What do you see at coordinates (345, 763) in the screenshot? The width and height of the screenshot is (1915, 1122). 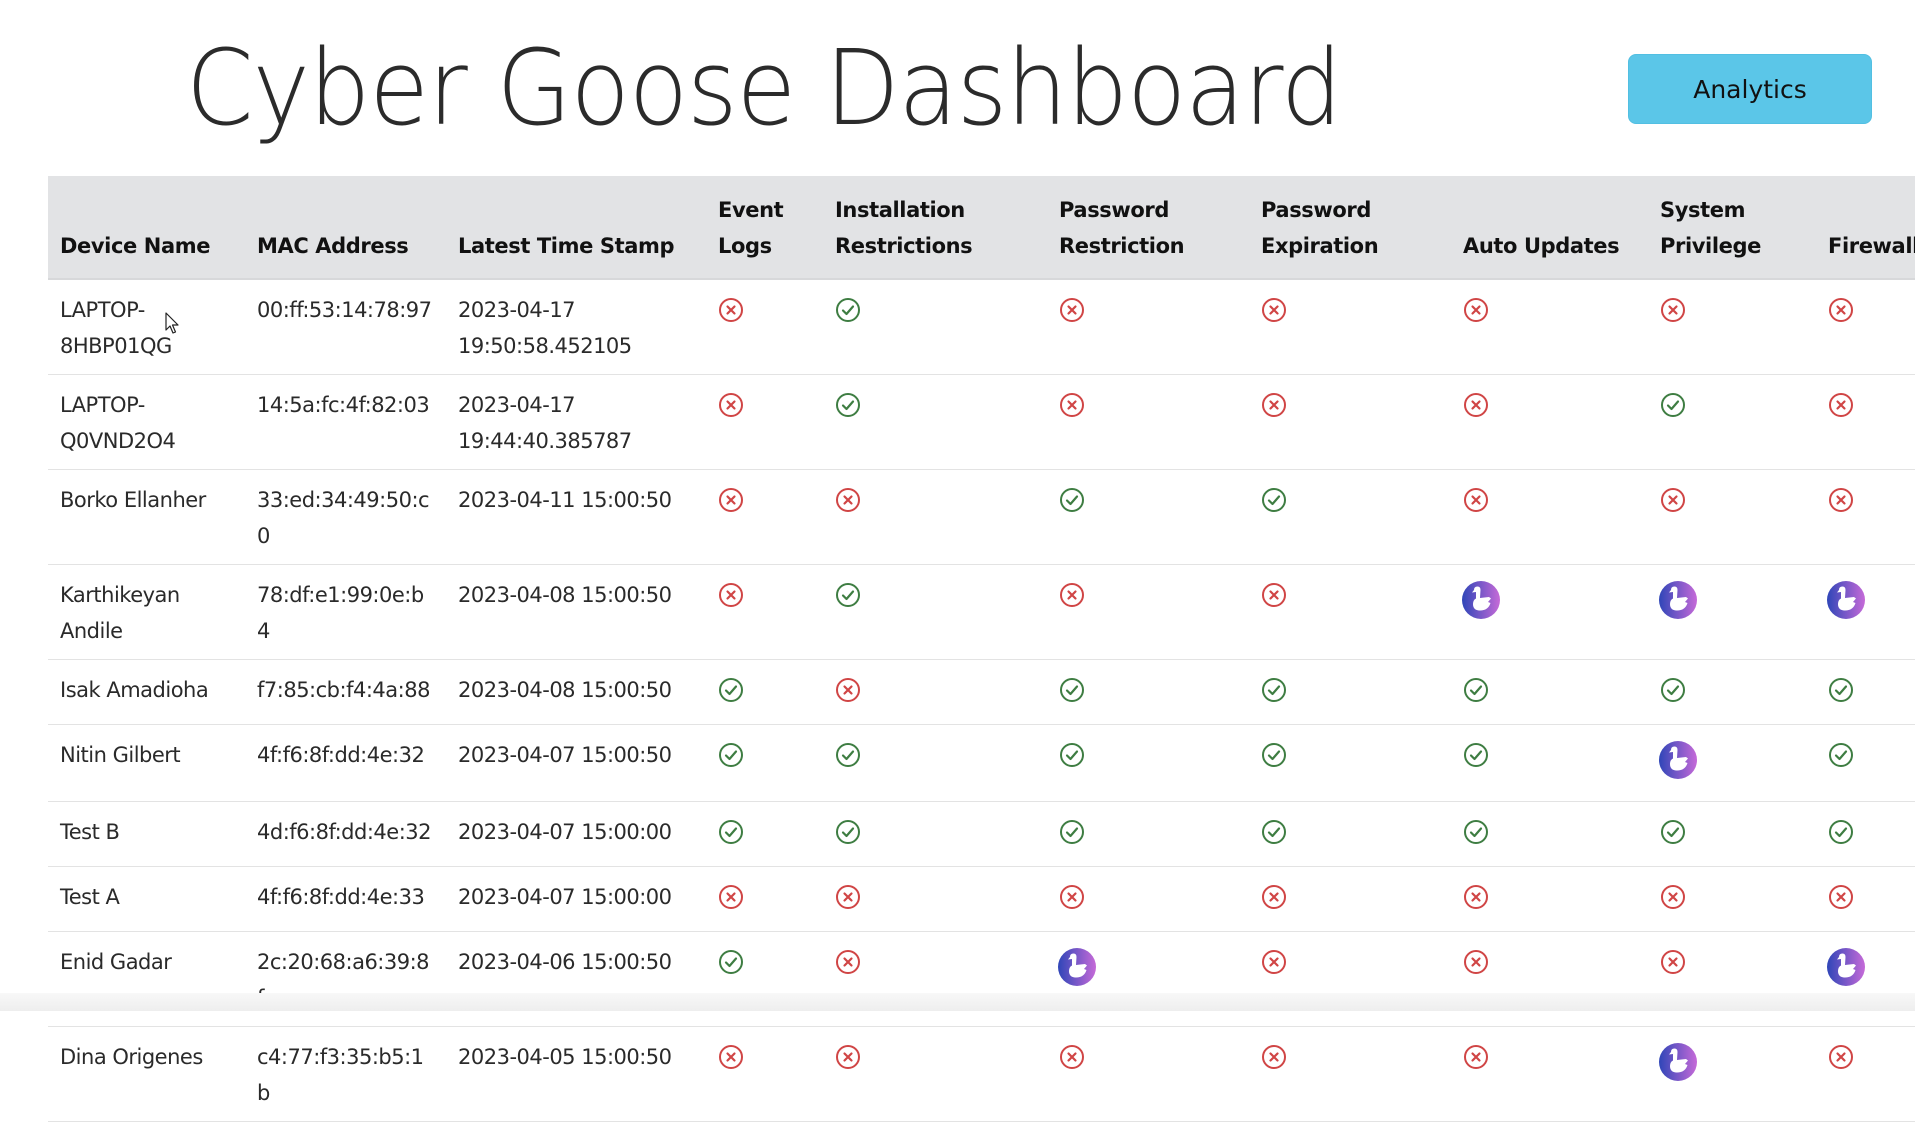 I see `mac-address-cell: 4f:f6:8f:dd:4e:32` at bounding box center [345, 763].